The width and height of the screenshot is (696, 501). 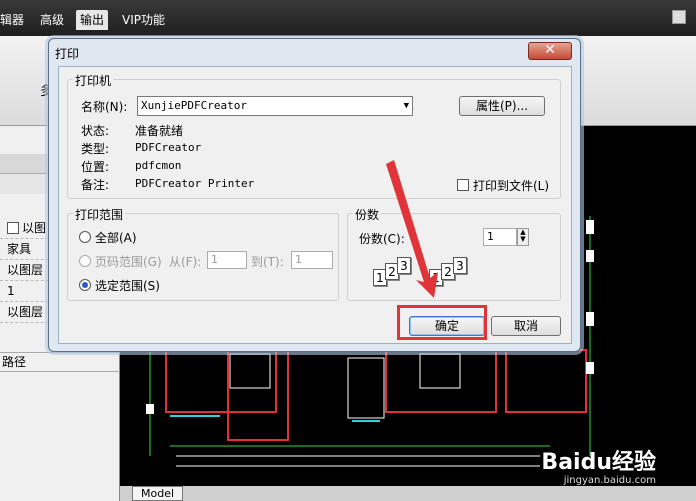 I want to click on arrow-shape, so click(x=412, y=229).